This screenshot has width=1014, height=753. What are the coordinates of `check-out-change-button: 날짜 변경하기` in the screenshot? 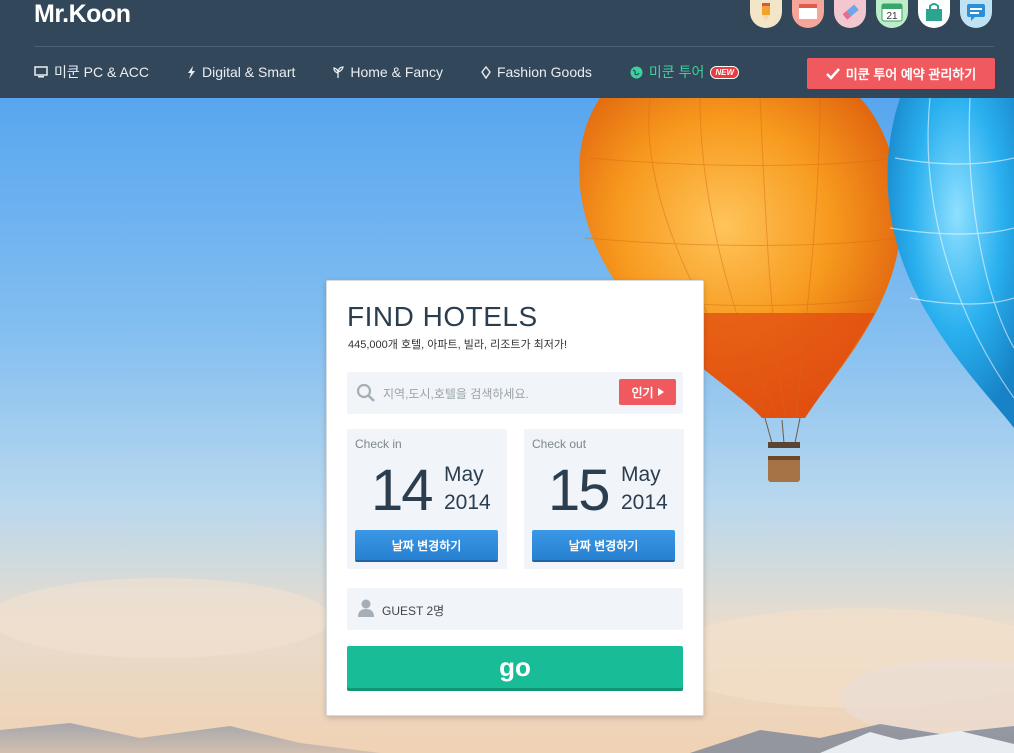 It's located at (603, 545).